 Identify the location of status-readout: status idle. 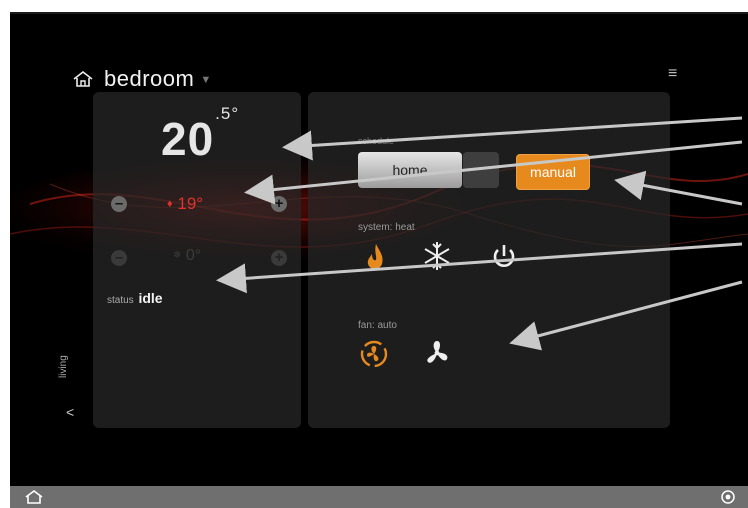
(135, 298).